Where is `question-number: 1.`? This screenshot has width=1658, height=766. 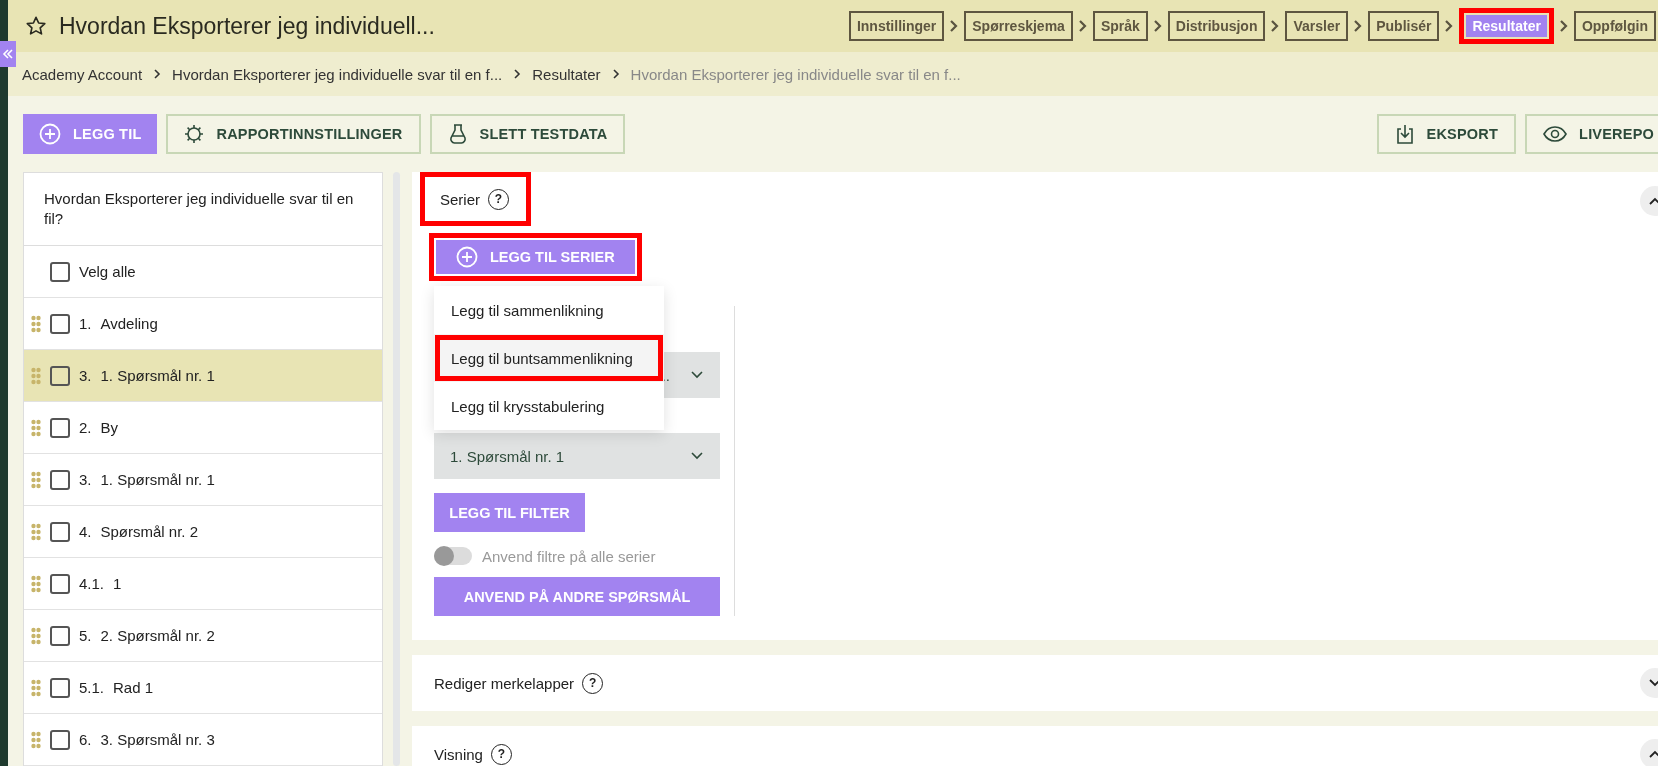
question-number: 1. is located at coordinates (85, 323).